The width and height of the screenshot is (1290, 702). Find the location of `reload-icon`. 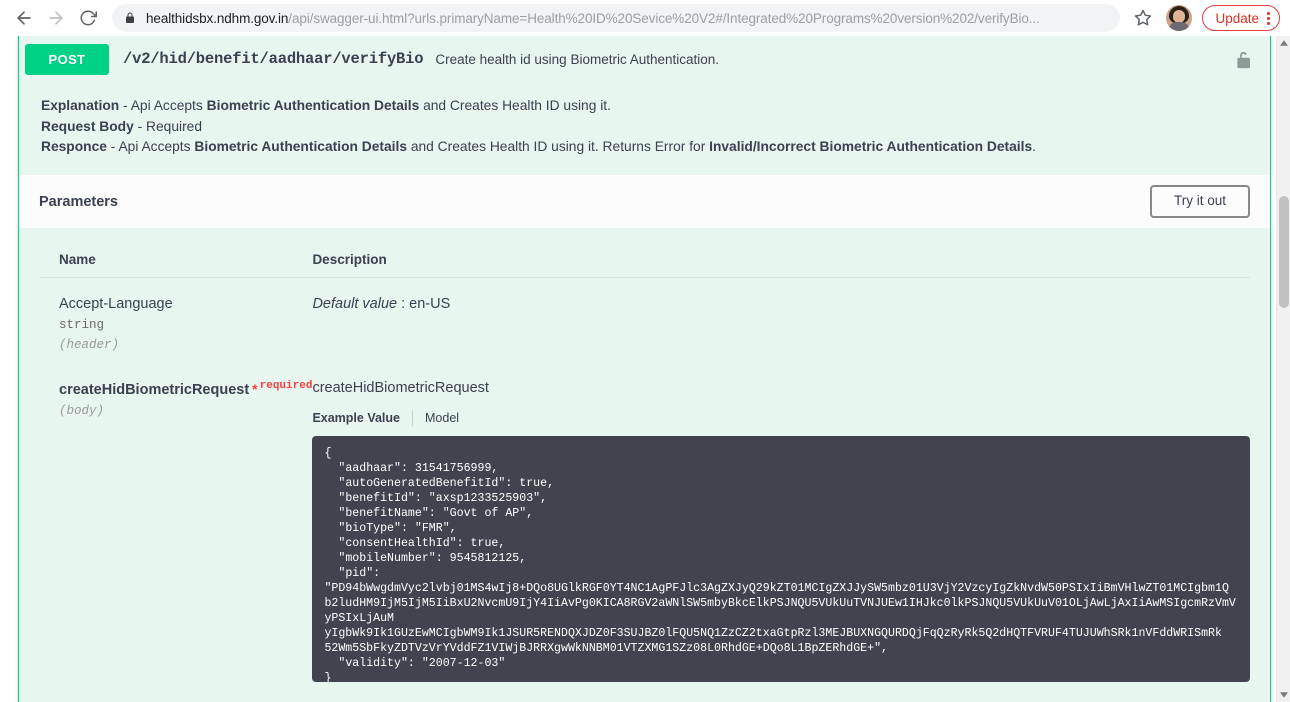

reload-icon is located at coordinates (88, 18).